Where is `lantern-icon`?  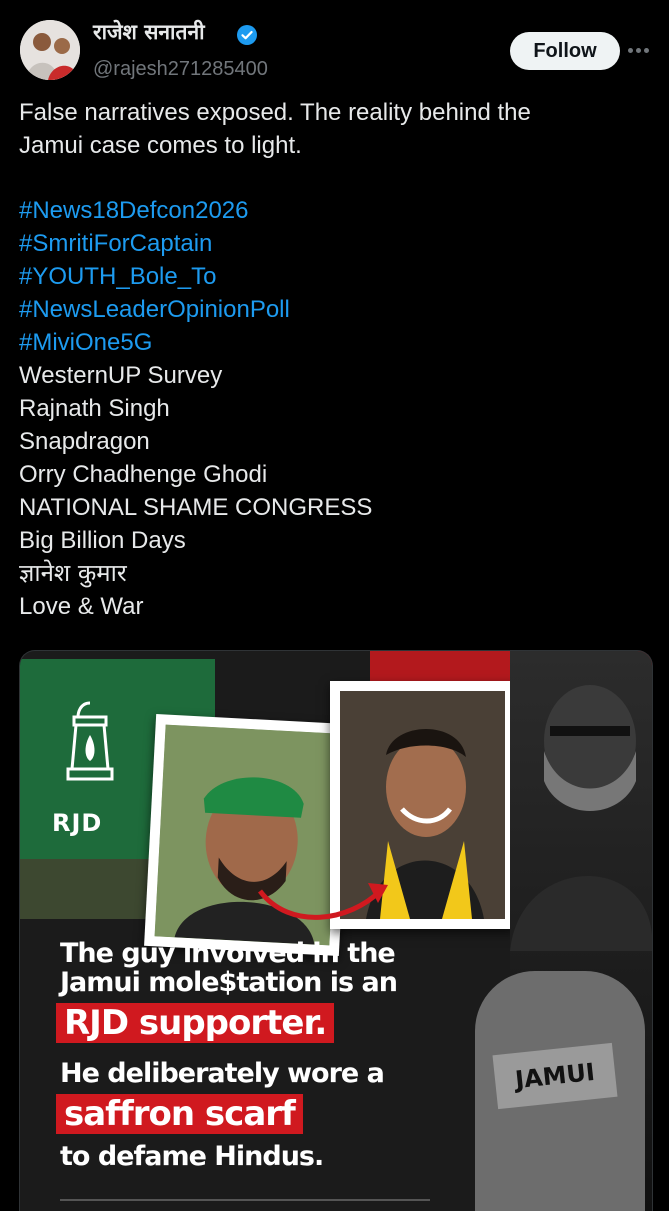 lantern-icon is located at coordinates (90, 741).